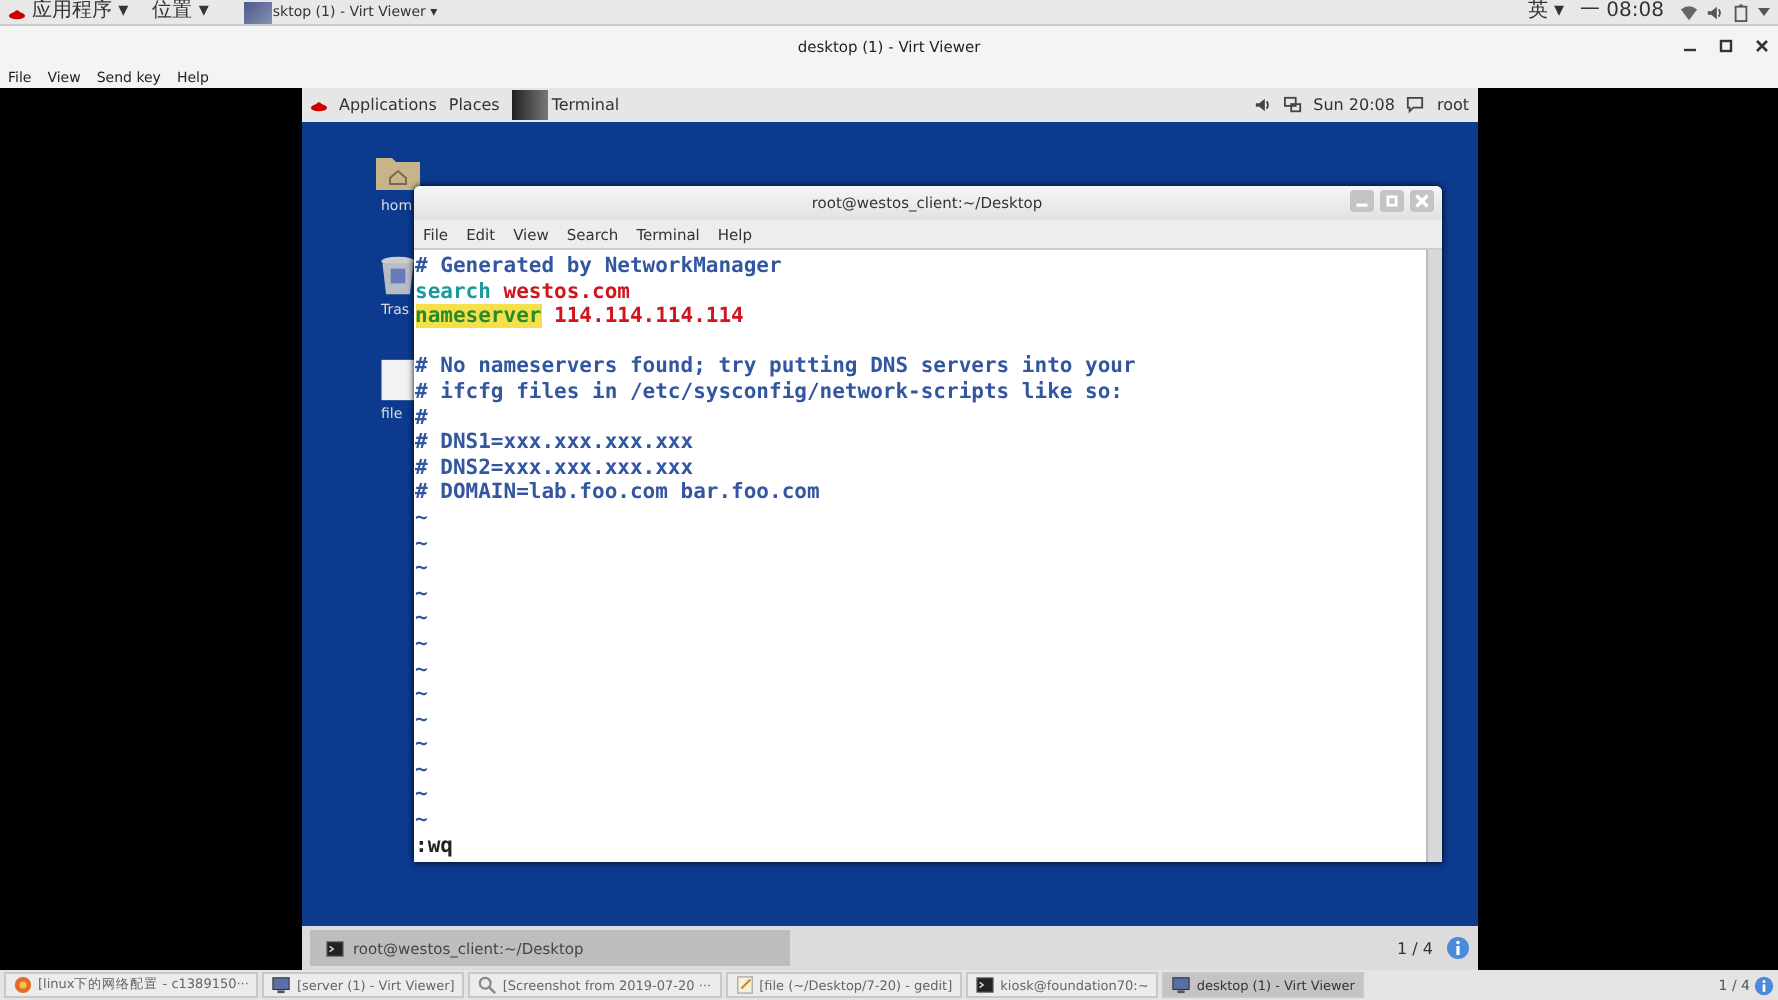 This screenshot has height=1000, width=1778. I want to click on chat-icon, so click(1415, 105).